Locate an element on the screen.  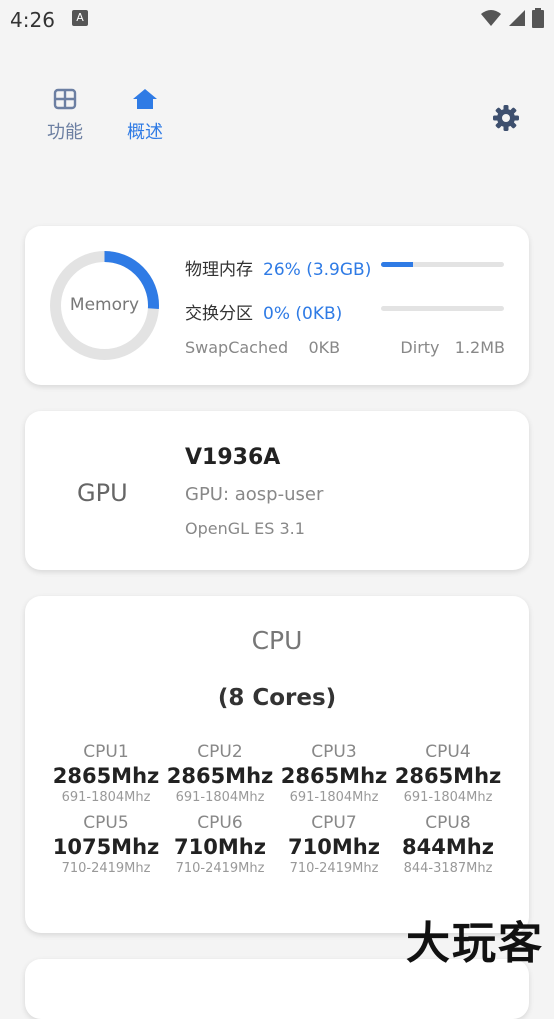
swap-bar is located at coordinates (442, 308).